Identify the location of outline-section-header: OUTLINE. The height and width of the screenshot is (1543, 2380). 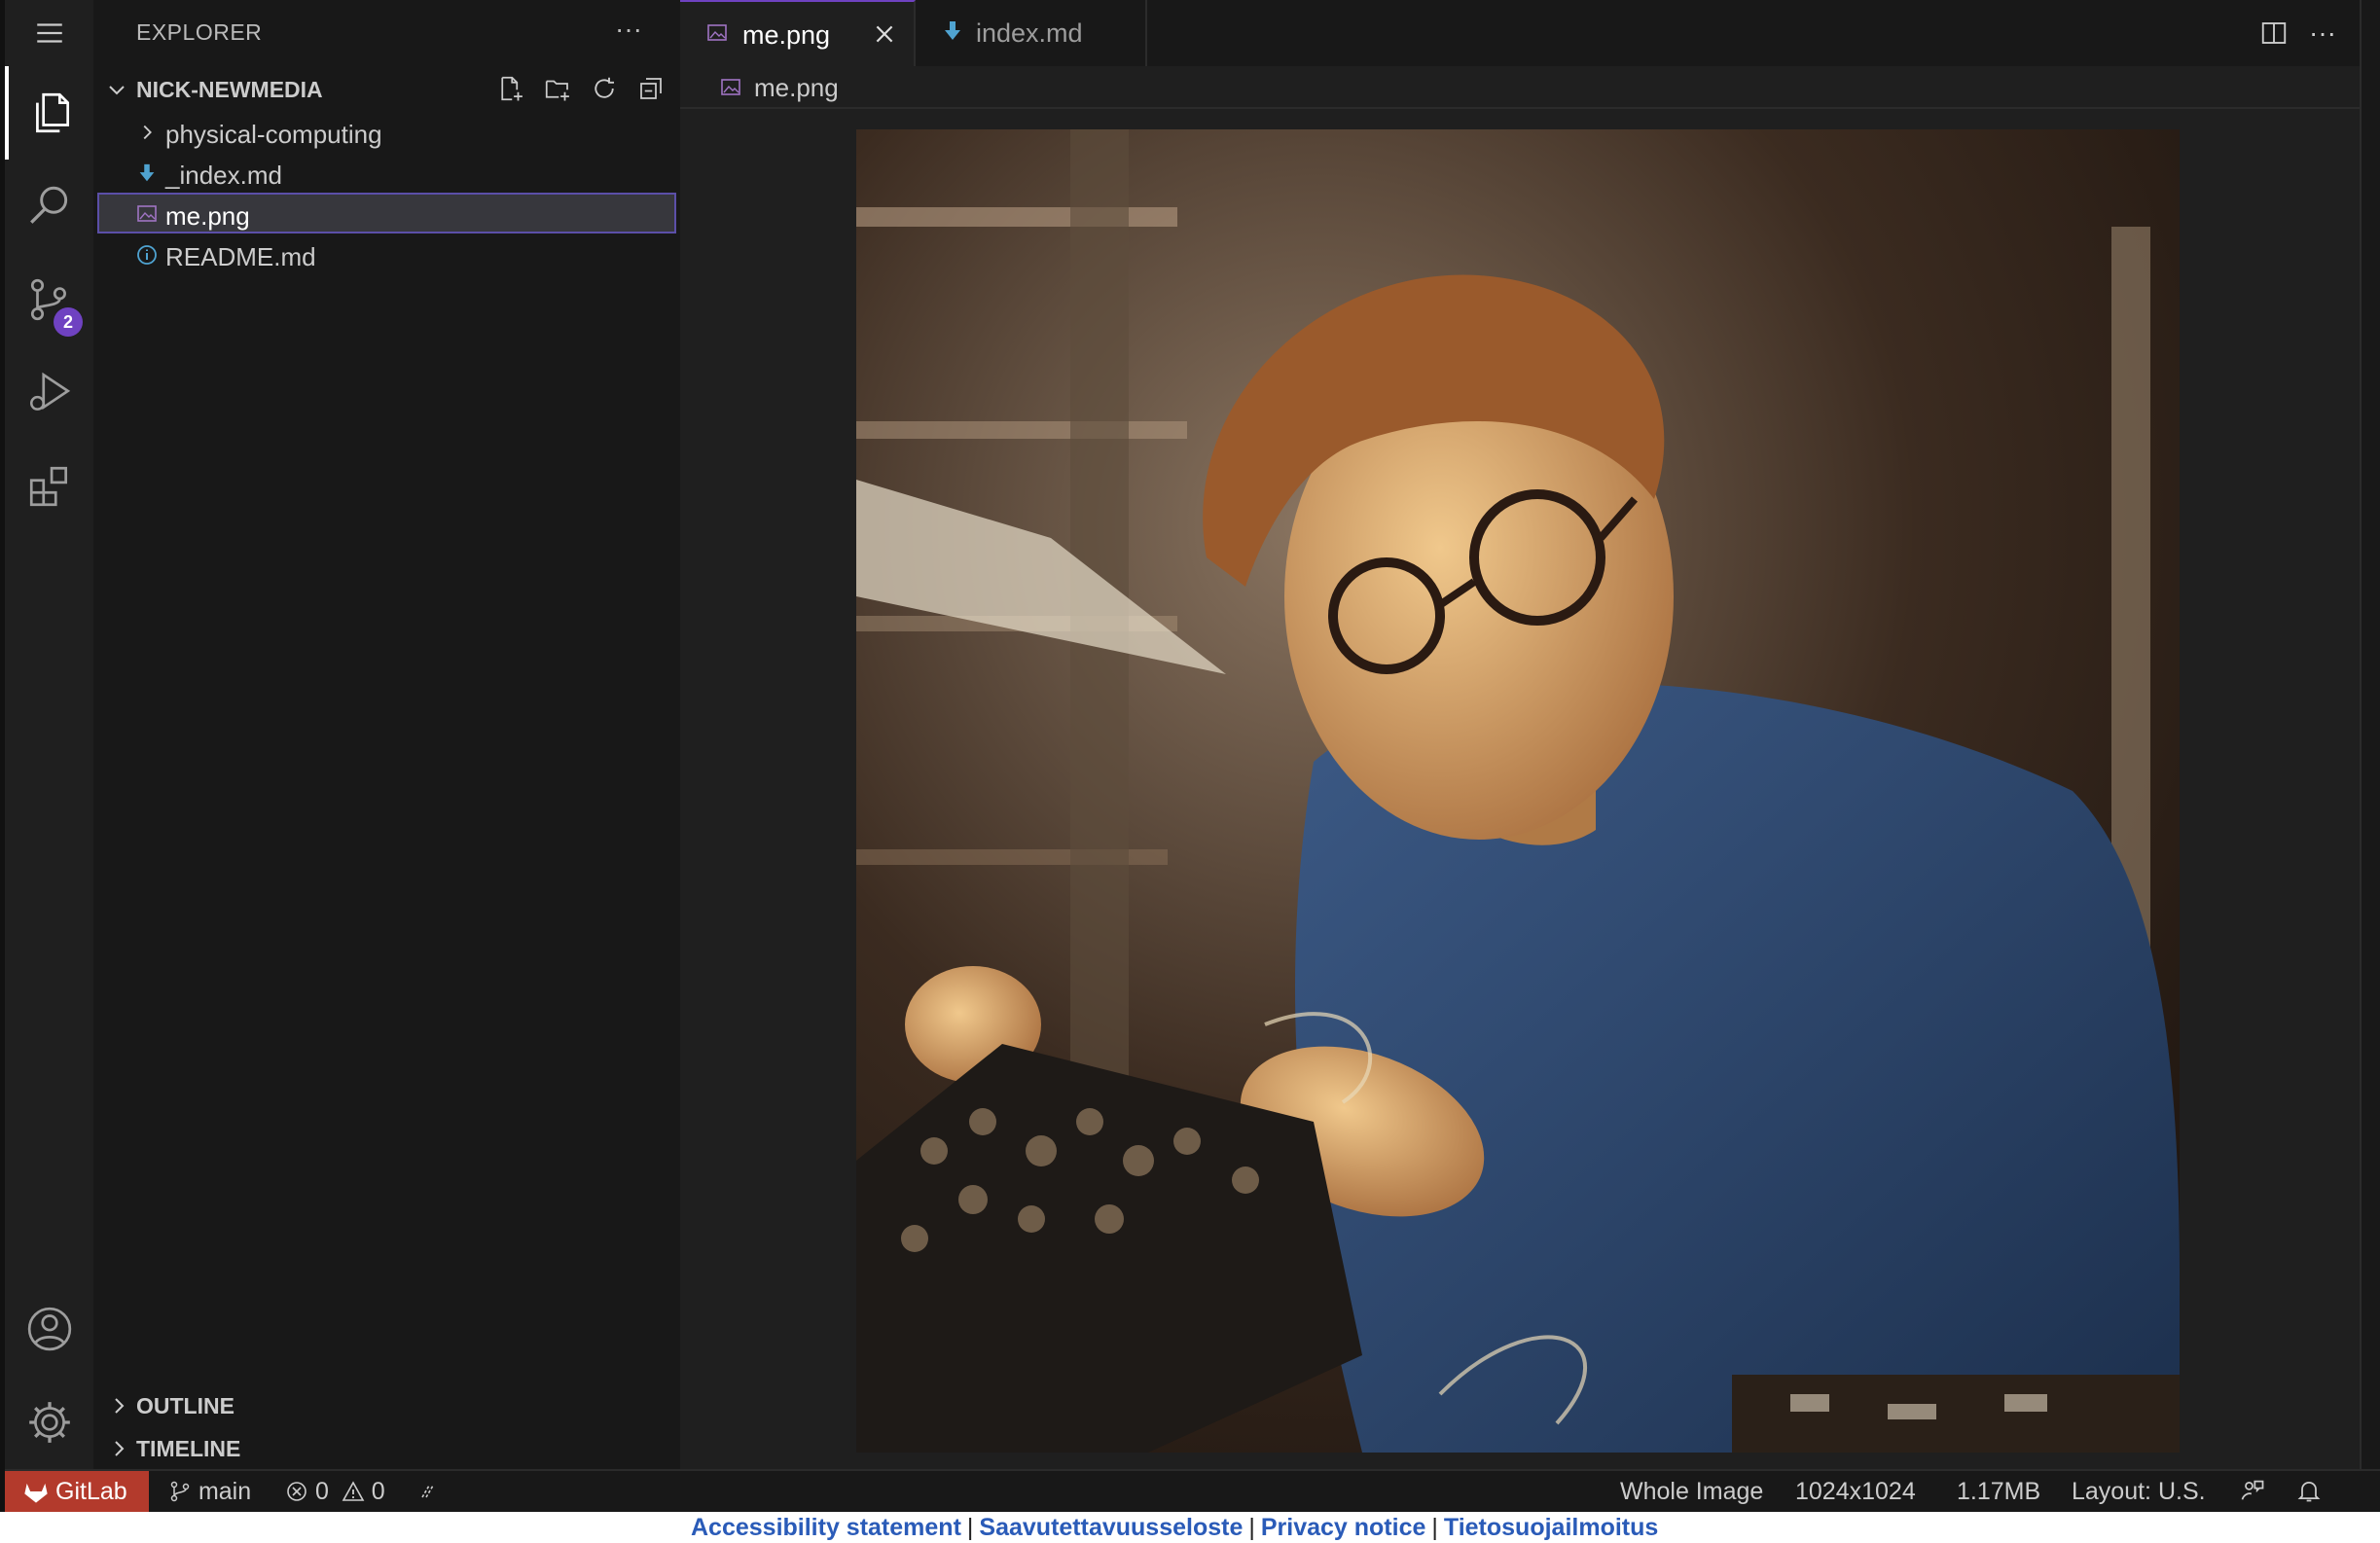
(386, 1405).